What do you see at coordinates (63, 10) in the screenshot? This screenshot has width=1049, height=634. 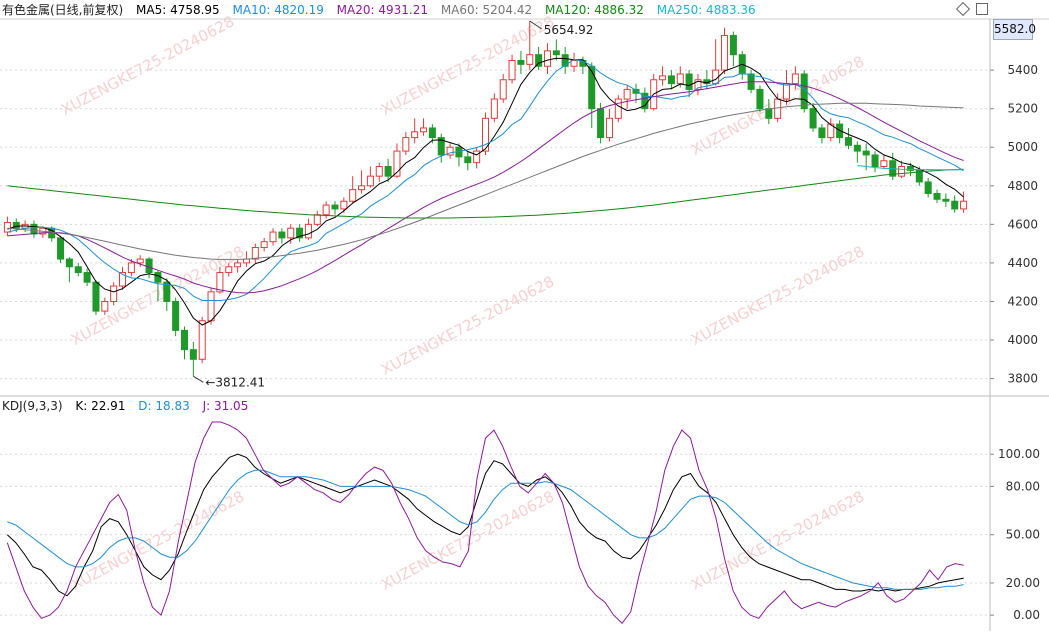 I see `chart-title: 有色金属(日线,前复权)` at bounding box center [63, 10].